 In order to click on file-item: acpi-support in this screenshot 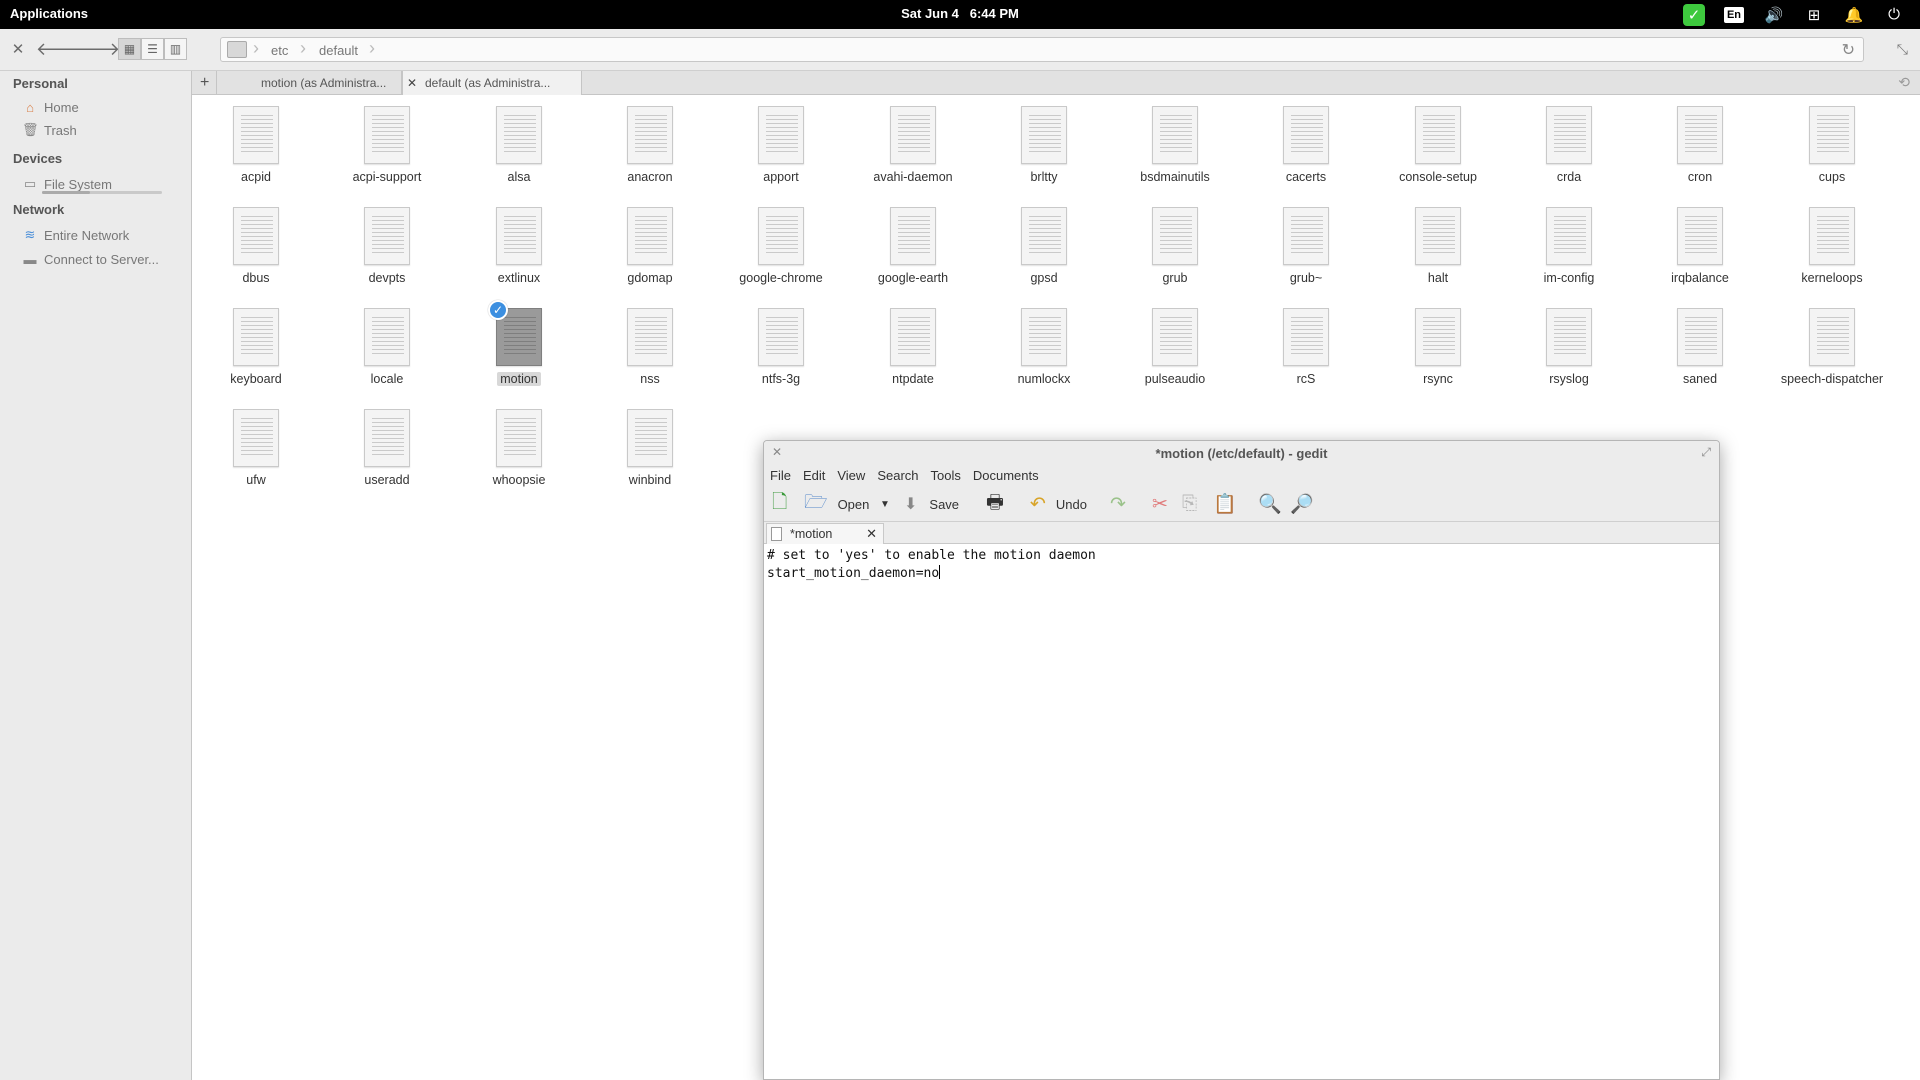, I will do `click(387, 146)`.